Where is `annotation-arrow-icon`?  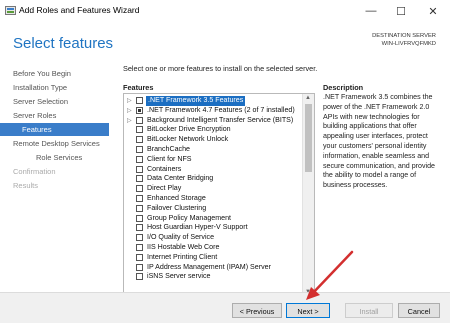
annotation-arrow-icon is located at coordinates (330, 275).